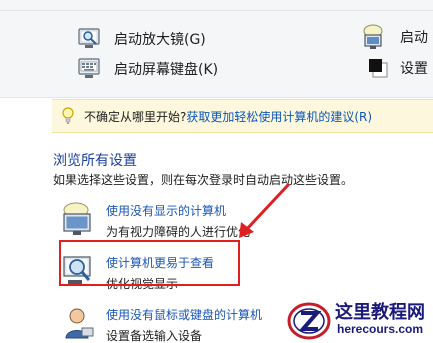  What do you see at coordinates (380, 329) in the screenshot?
I see `watermark-url: herecours.com` at bounding box center [380, 329].